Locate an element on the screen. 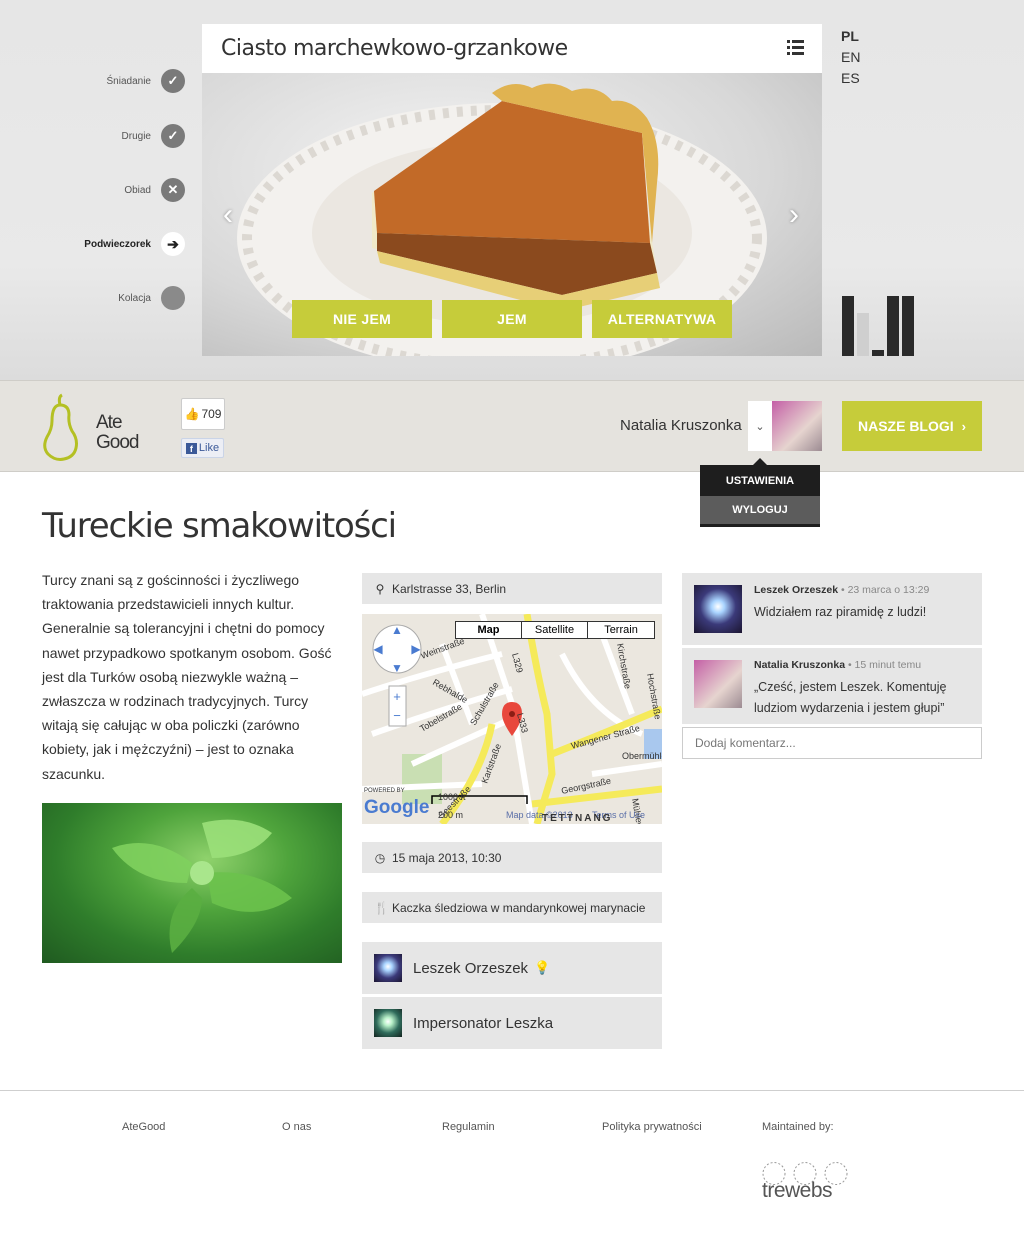  language-switcher: PL EN ES is located at coordinates (850, 57).